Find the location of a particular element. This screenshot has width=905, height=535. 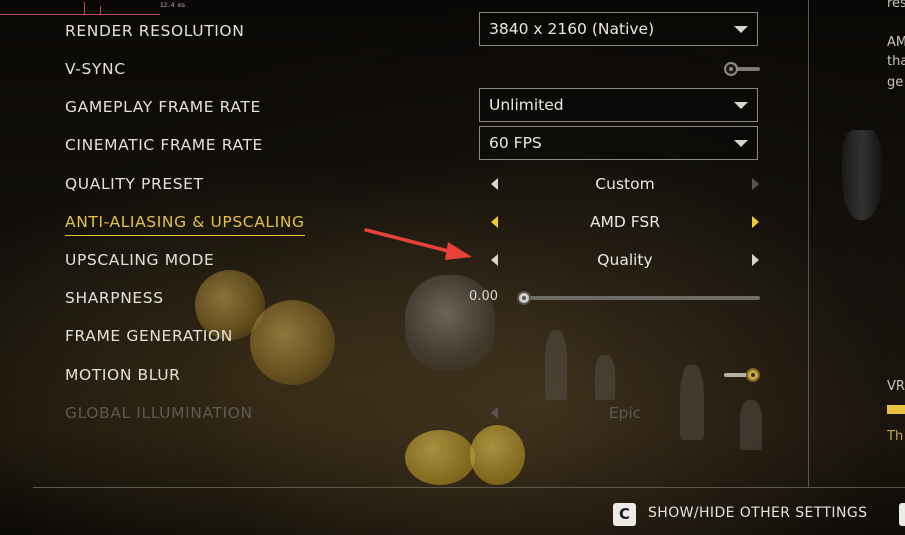

setting-label: FRAME GENERATION is located at coordinates (149, 336).